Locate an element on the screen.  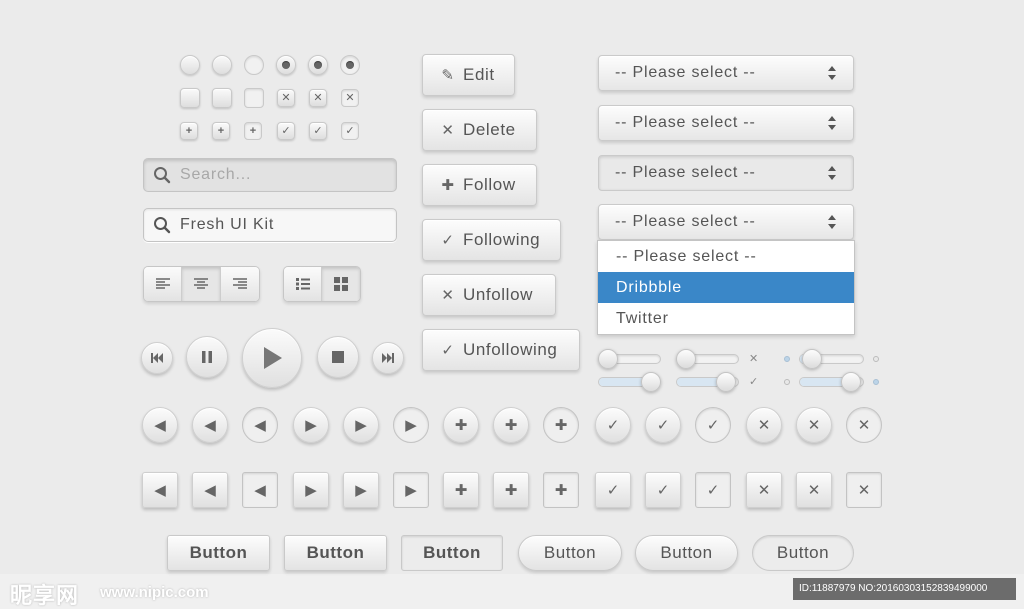
select-1: -- Please select -- is located at coordinates (726, 73).